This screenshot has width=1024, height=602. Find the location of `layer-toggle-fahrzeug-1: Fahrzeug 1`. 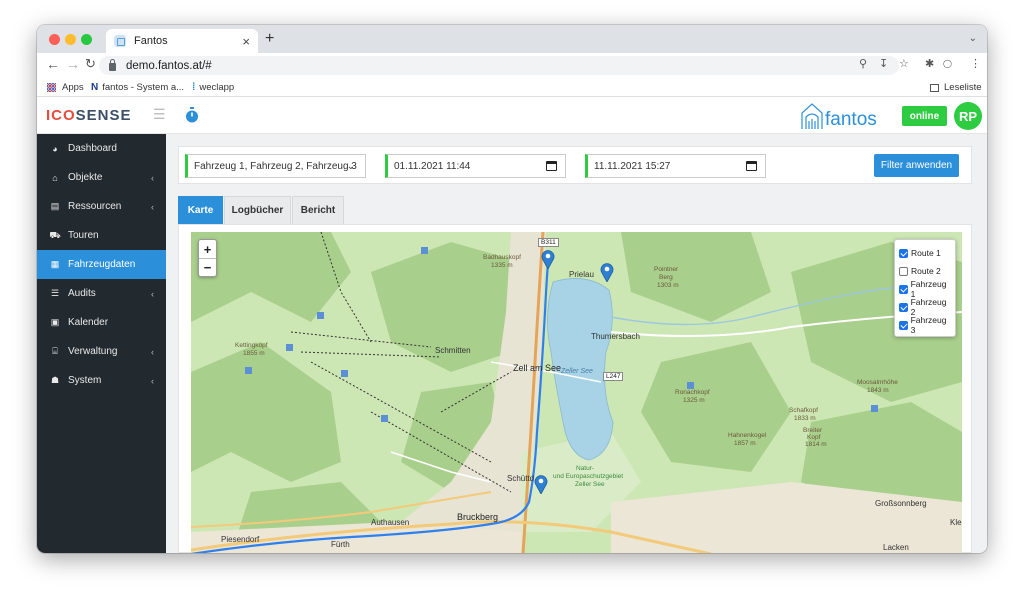

layer-toggle-fahrzeug-1: Fahrzeug 1 is located at coordinates (925, 289).